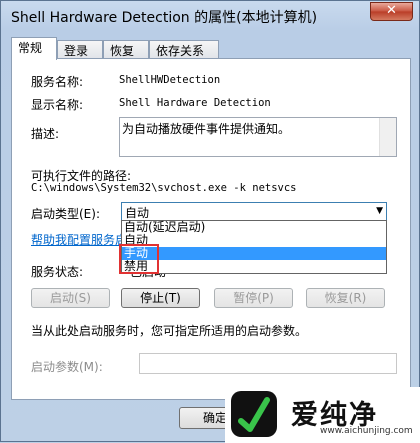 The height and width of the screenshot is (443, 420). I want to click on start-params-input, so click(268, 363).